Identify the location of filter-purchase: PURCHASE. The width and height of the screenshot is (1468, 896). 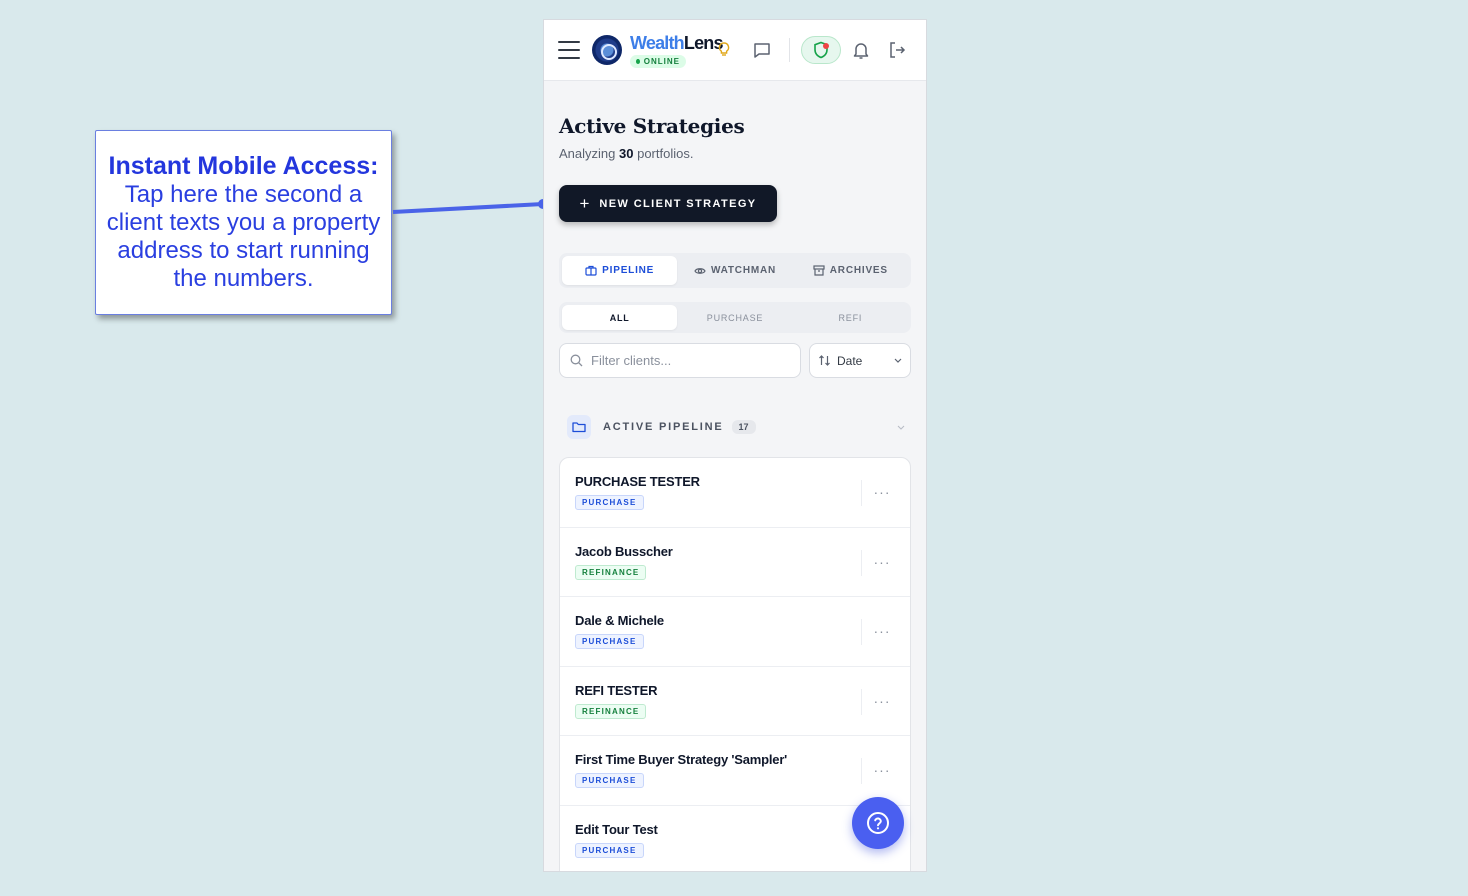
(734, 317).